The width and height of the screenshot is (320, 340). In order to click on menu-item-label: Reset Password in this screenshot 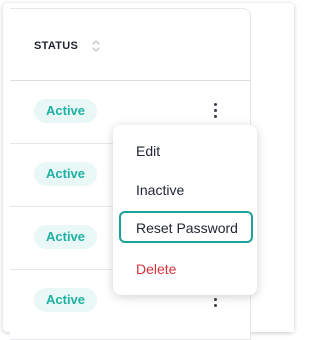, I will do `click(187, 228)`.